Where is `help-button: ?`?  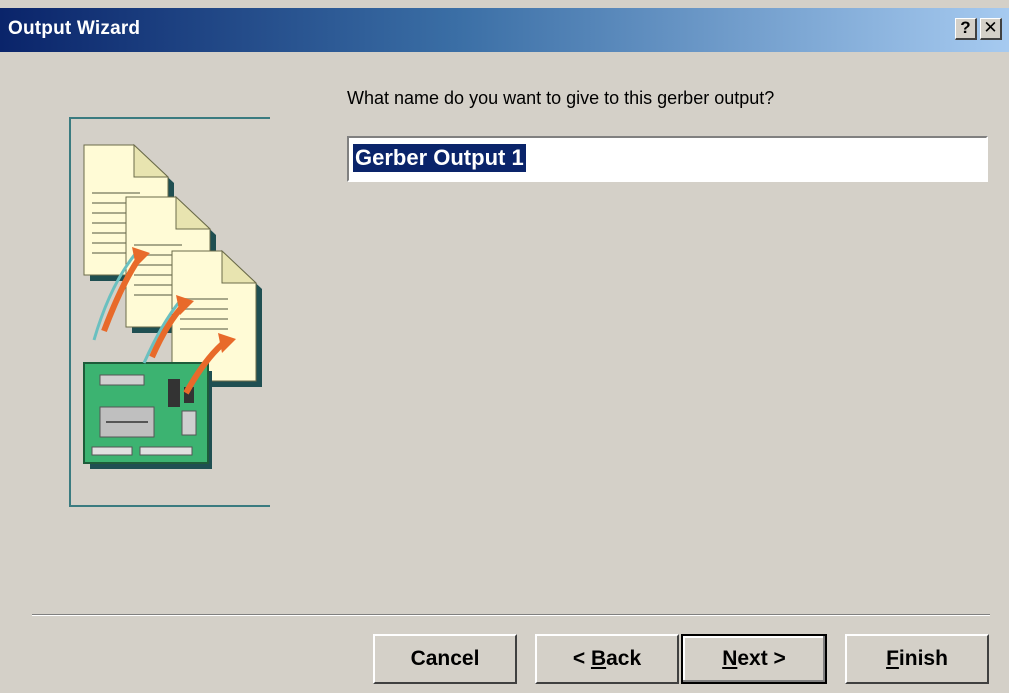 help-button: ? is located at coordinates (966, 29).